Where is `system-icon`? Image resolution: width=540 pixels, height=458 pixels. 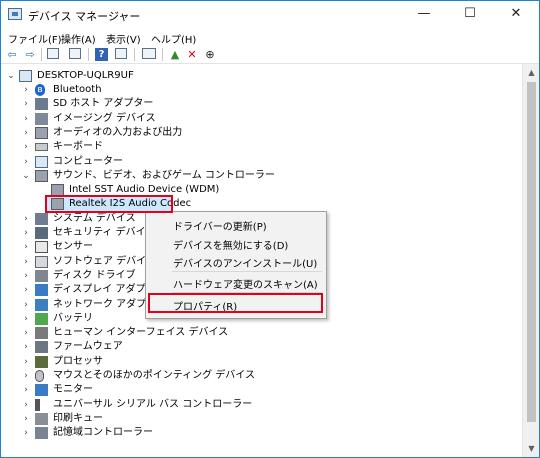
system-icon is located at coordinates (41, 218).